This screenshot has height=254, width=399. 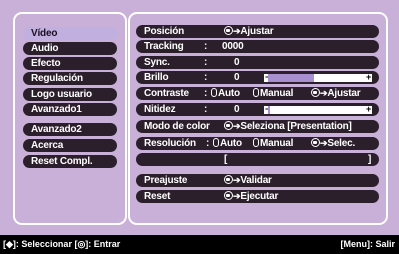 I want to click on menu-item-label: Avanzado1, so click(x=56, y=109).